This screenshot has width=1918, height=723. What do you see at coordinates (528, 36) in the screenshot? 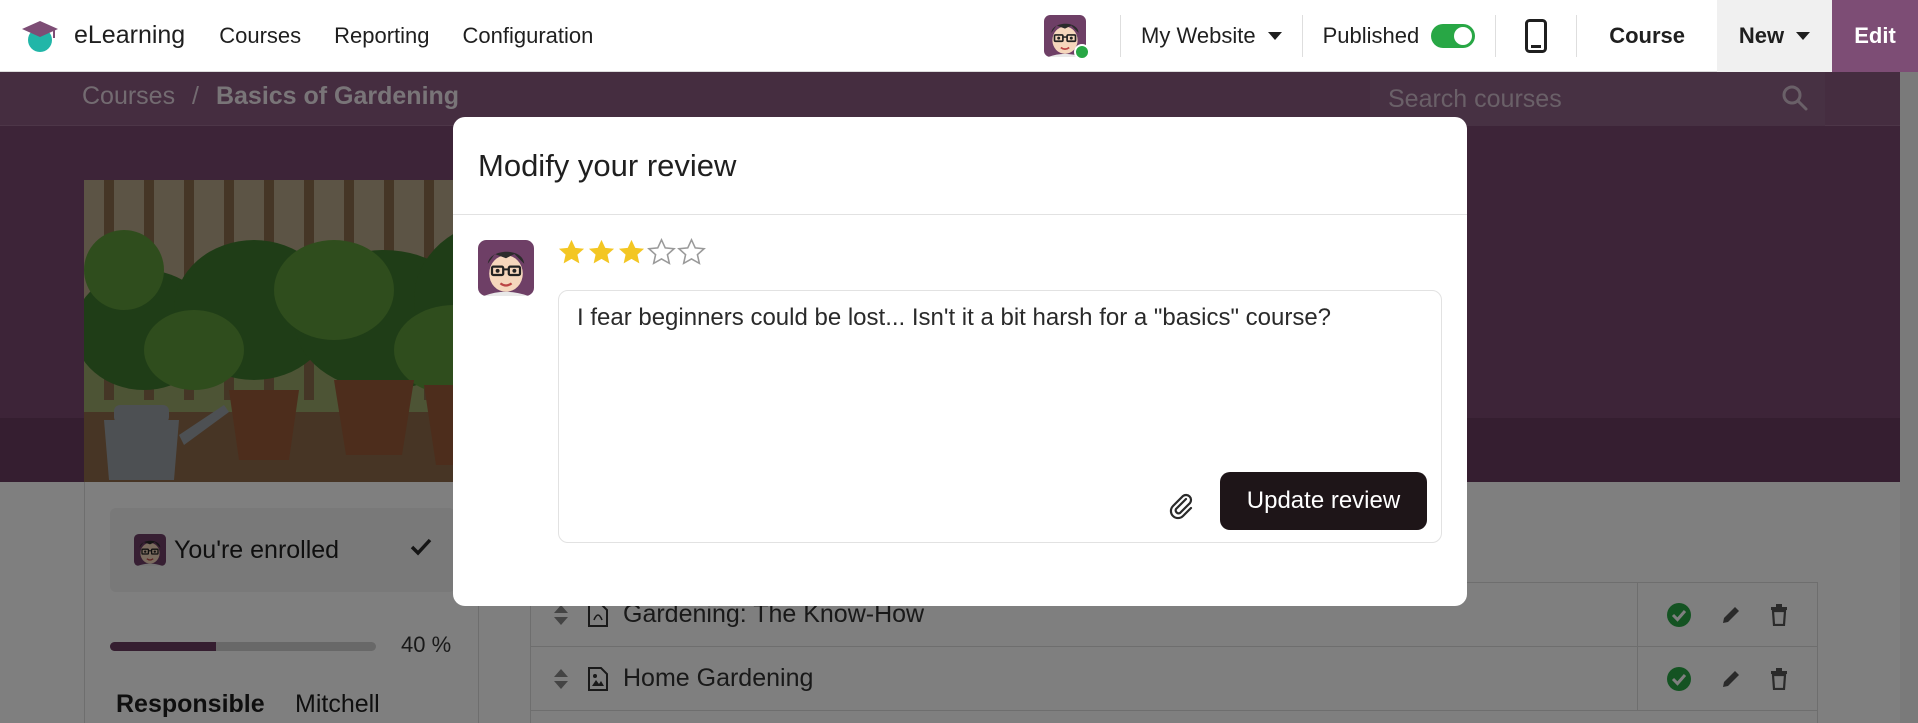
I see `menu-item-configuration: Configuration` at bounding box center [528, 36].